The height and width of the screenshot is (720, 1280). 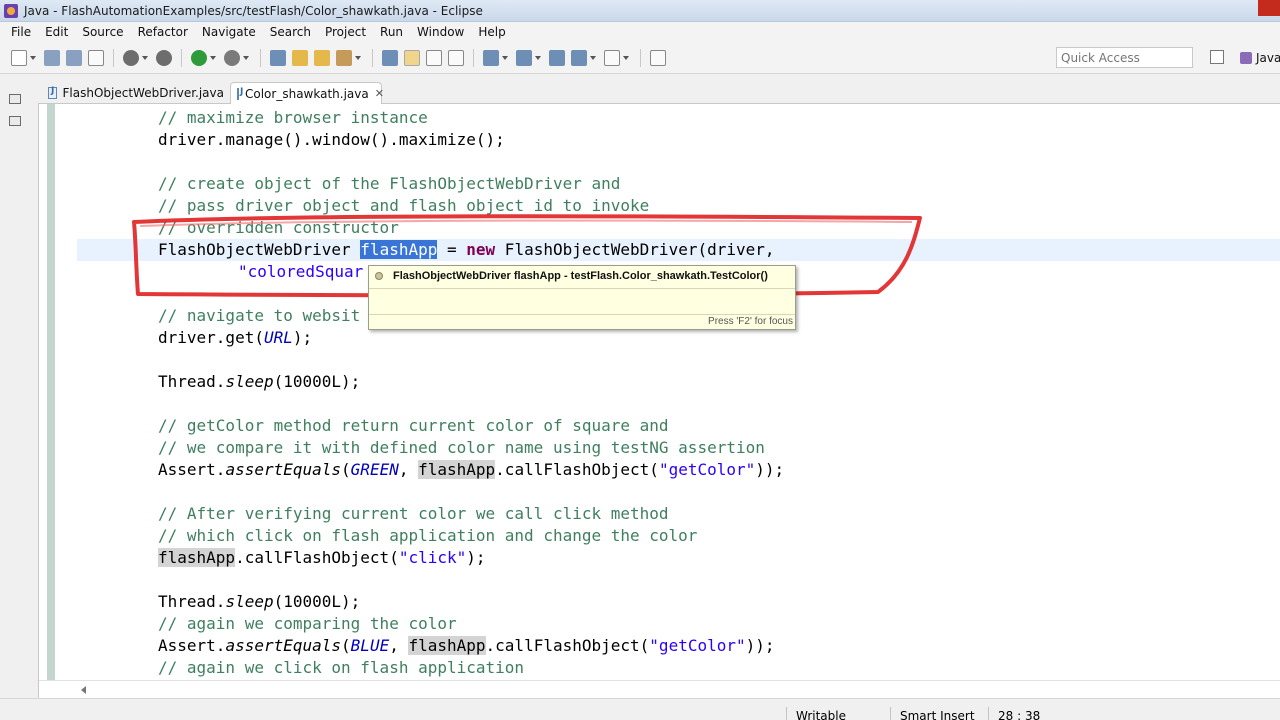 What do you see at coordinates (232, 57) in the screenshot?
I see `debug-icon` at bounding box center [232, 57].